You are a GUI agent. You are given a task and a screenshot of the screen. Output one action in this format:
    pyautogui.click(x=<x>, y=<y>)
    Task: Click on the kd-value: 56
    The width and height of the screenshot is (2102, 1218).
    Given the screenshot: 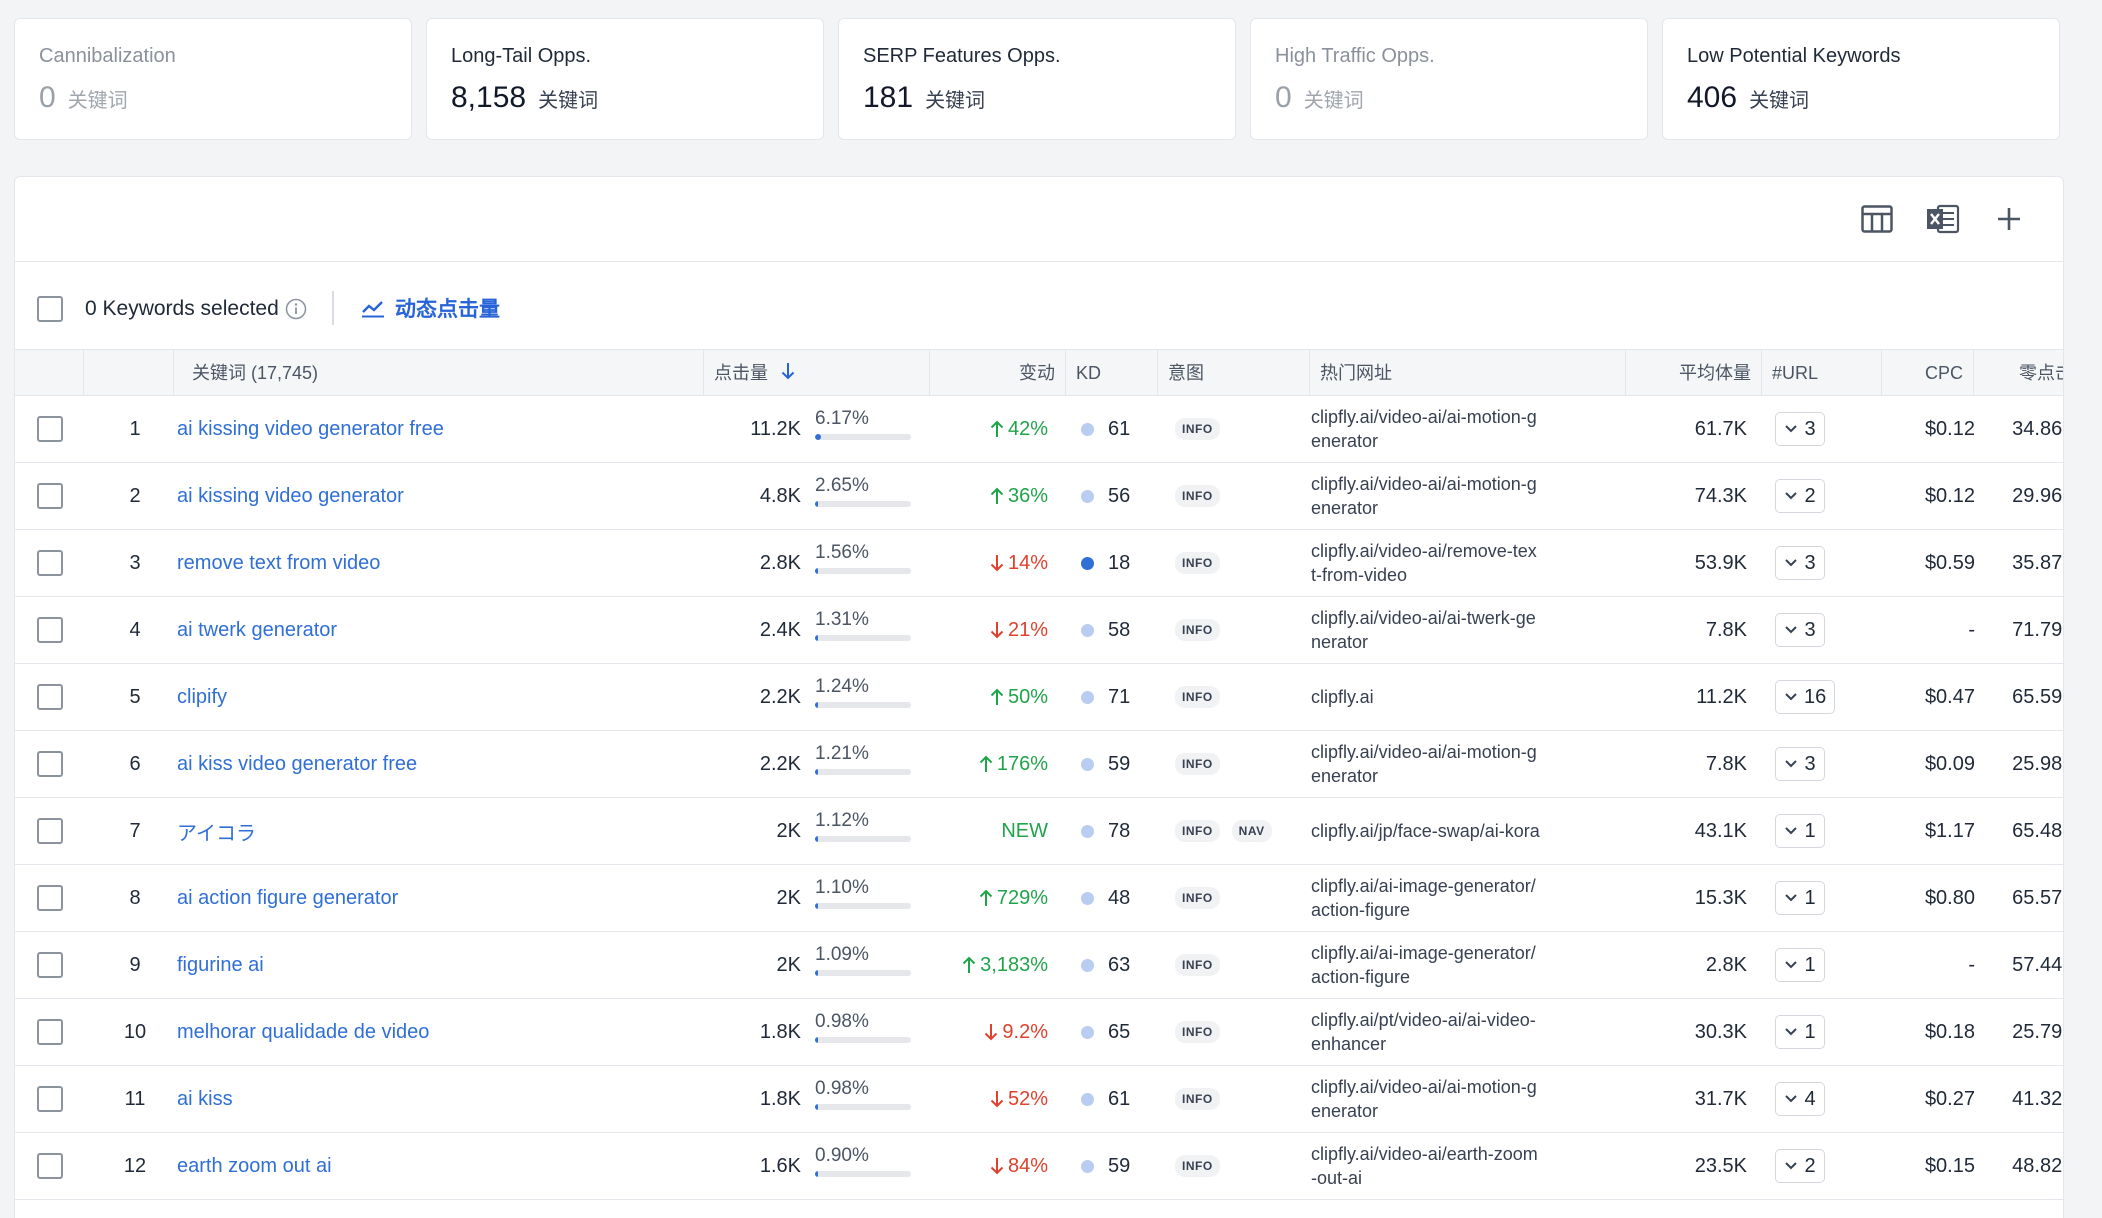 What is the action you would take?
    pyautogui.click(x=1119, y=495)
    